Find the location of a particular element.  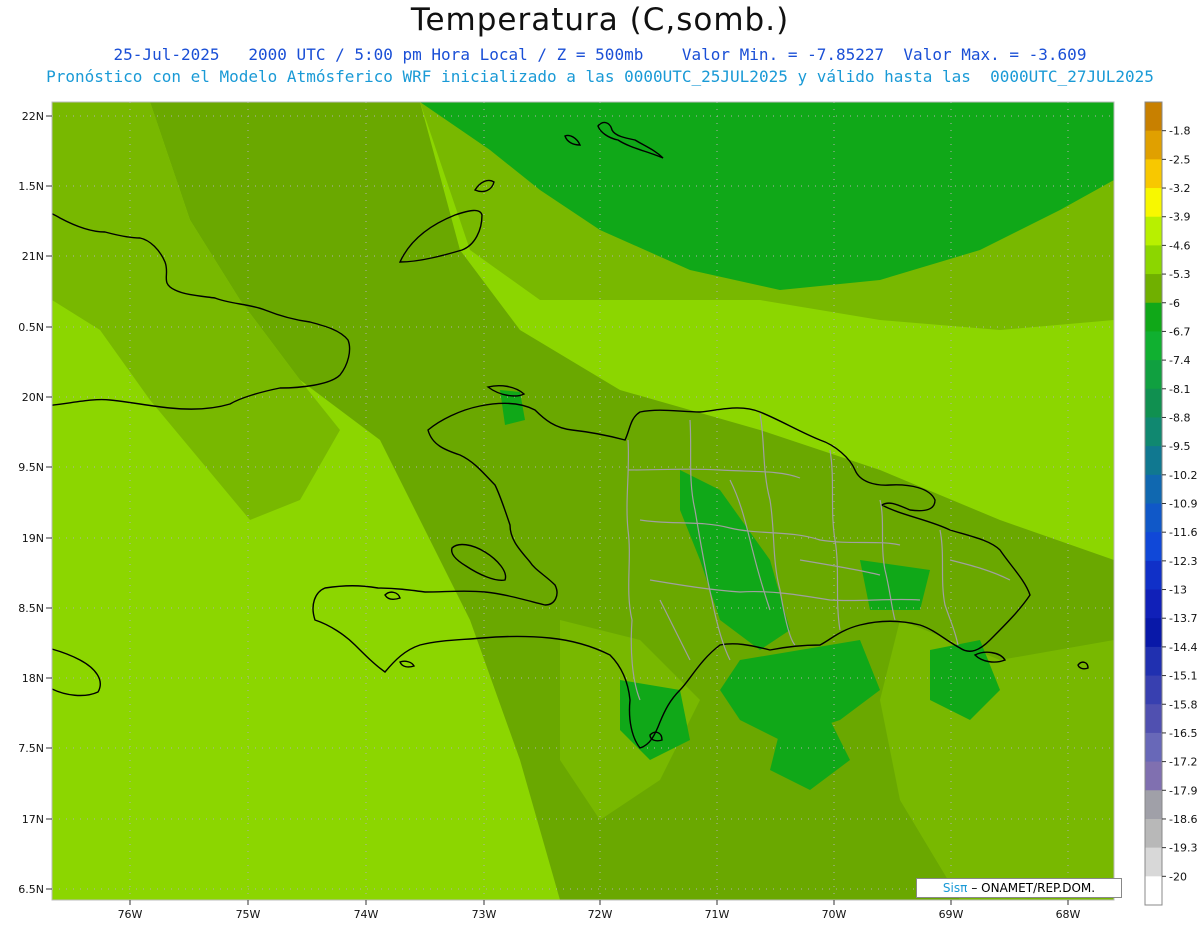

colorbar-label: -5.3 is located at coordinates (1179, 274).